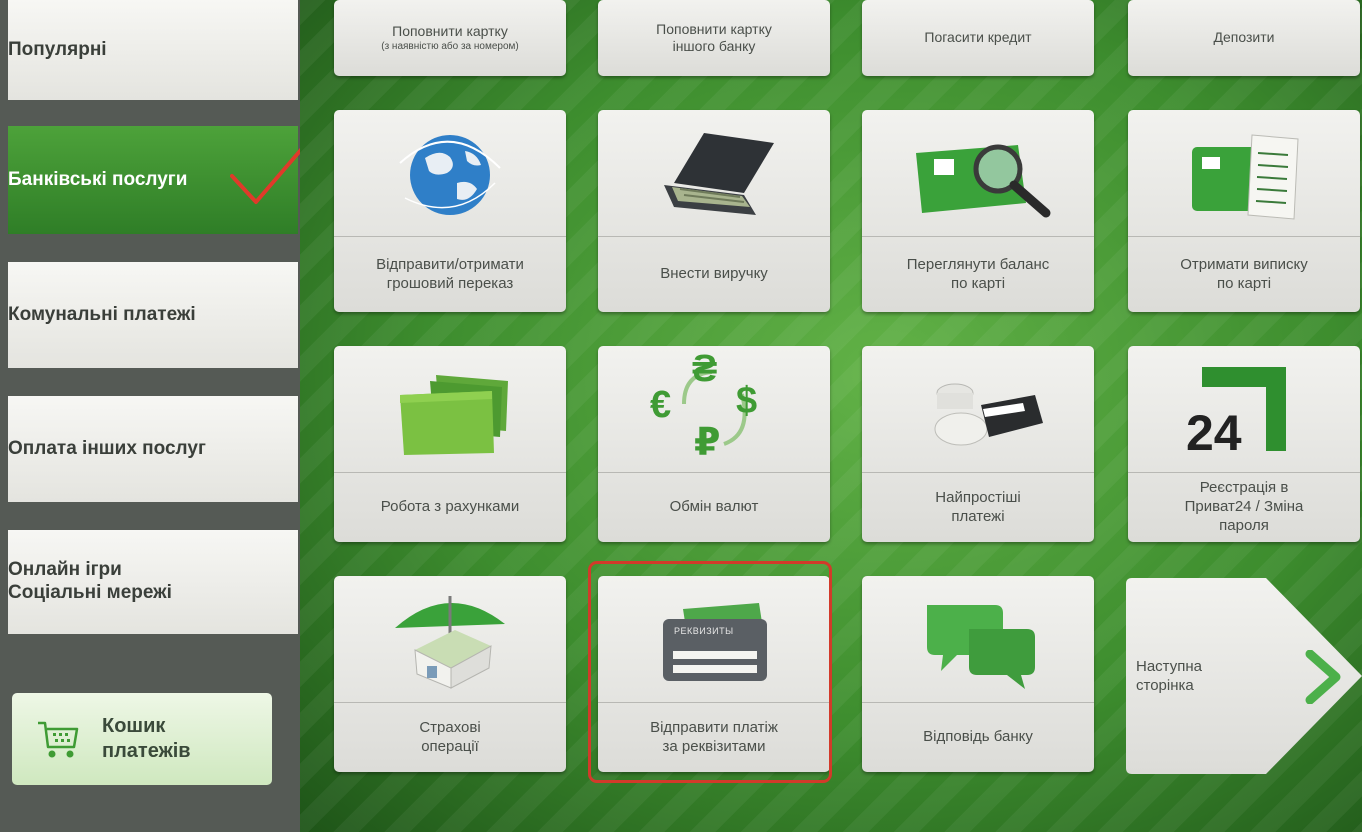  Describe the element at coordinates (1244, 506) in the screenshot. I see `tile-label: Реєстрація в Приват24 / Зміна пароля` at that location.